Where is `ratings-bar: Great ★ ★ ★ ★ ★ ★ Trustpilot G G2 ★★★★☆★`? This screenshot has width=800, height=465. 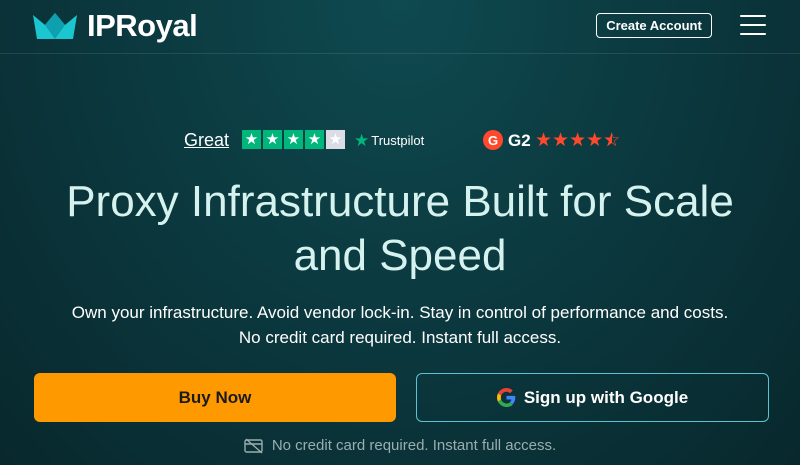
ratings-bar: Great ★ ★ ★ ★ ★ ★ Trustpilot G G2 ★★★★☆★ is located at coordinates (400, 141).